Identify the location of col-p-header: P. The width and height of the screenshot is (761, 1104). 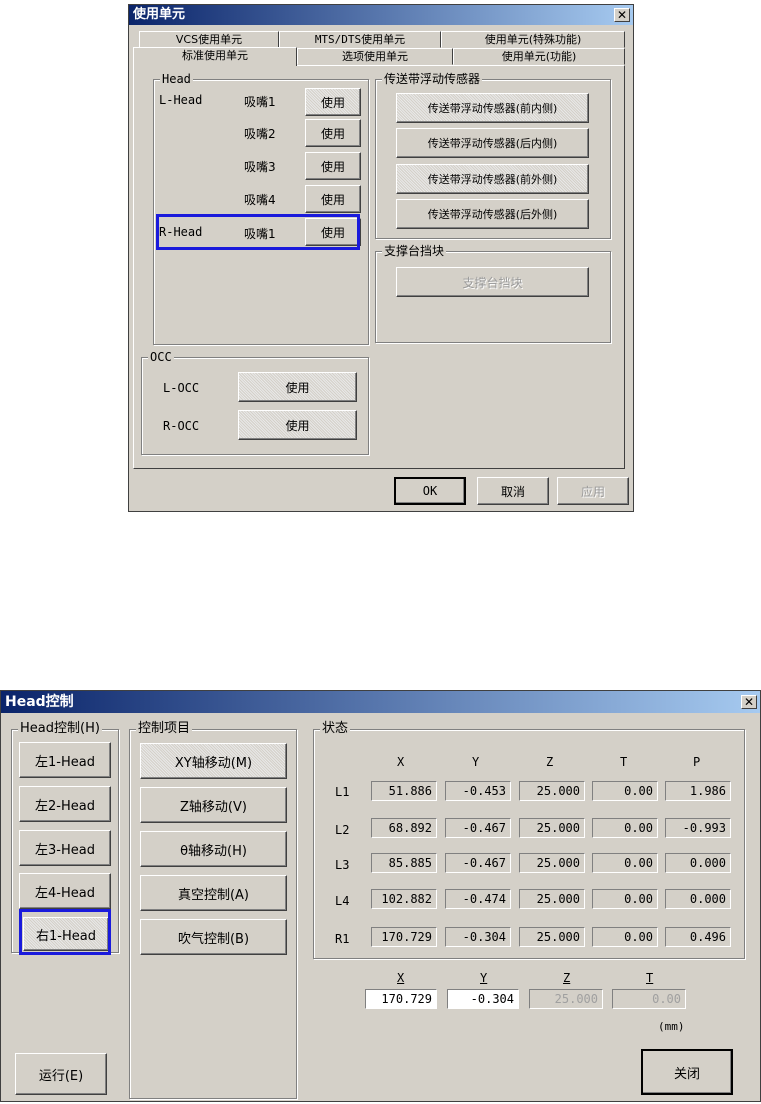
(697, 762).